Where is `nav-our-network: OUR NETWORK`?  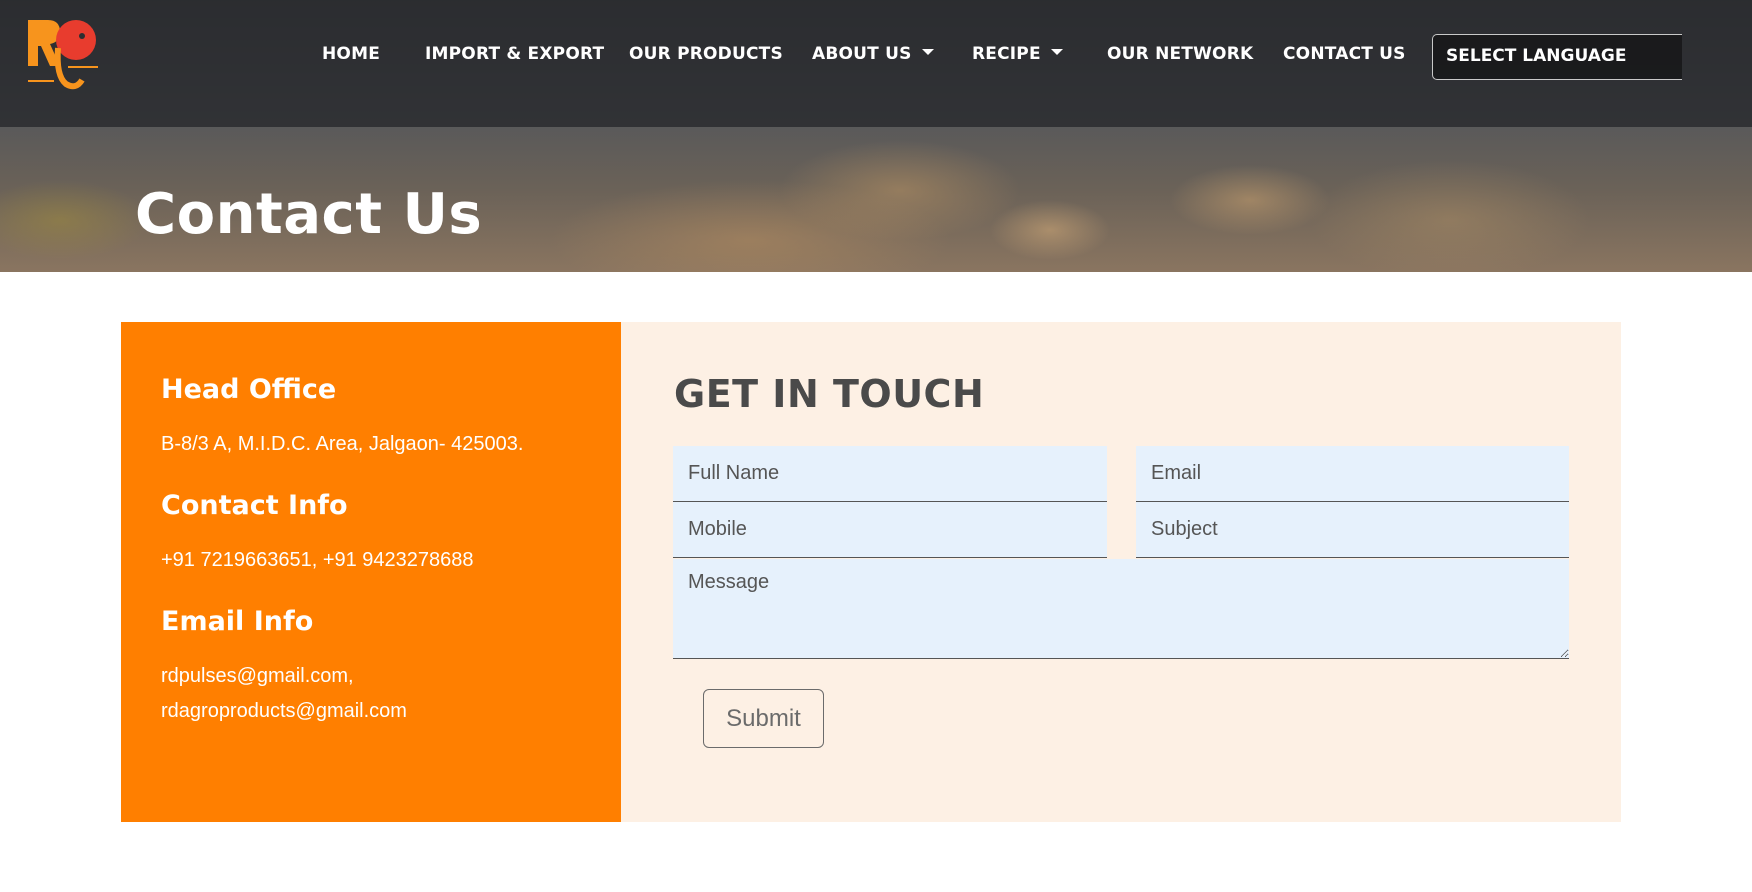 nav-our-network: OUR NETWORK is located at coordinates (1180, 56).